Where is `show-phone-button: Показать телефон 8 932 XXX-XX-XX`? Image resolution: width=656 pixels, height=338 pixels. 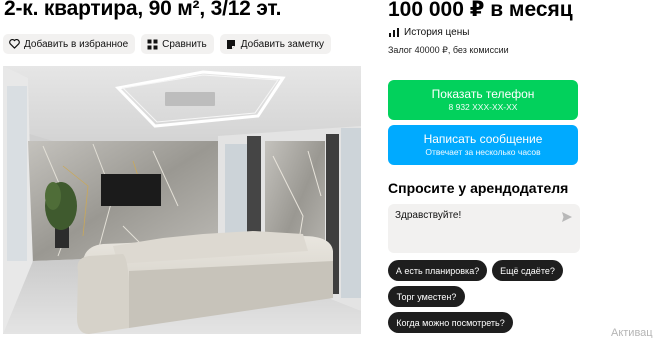 show-phone-button: Показать телефон 8 932 XXX-XX-XX is located at coordinates (483, 100).